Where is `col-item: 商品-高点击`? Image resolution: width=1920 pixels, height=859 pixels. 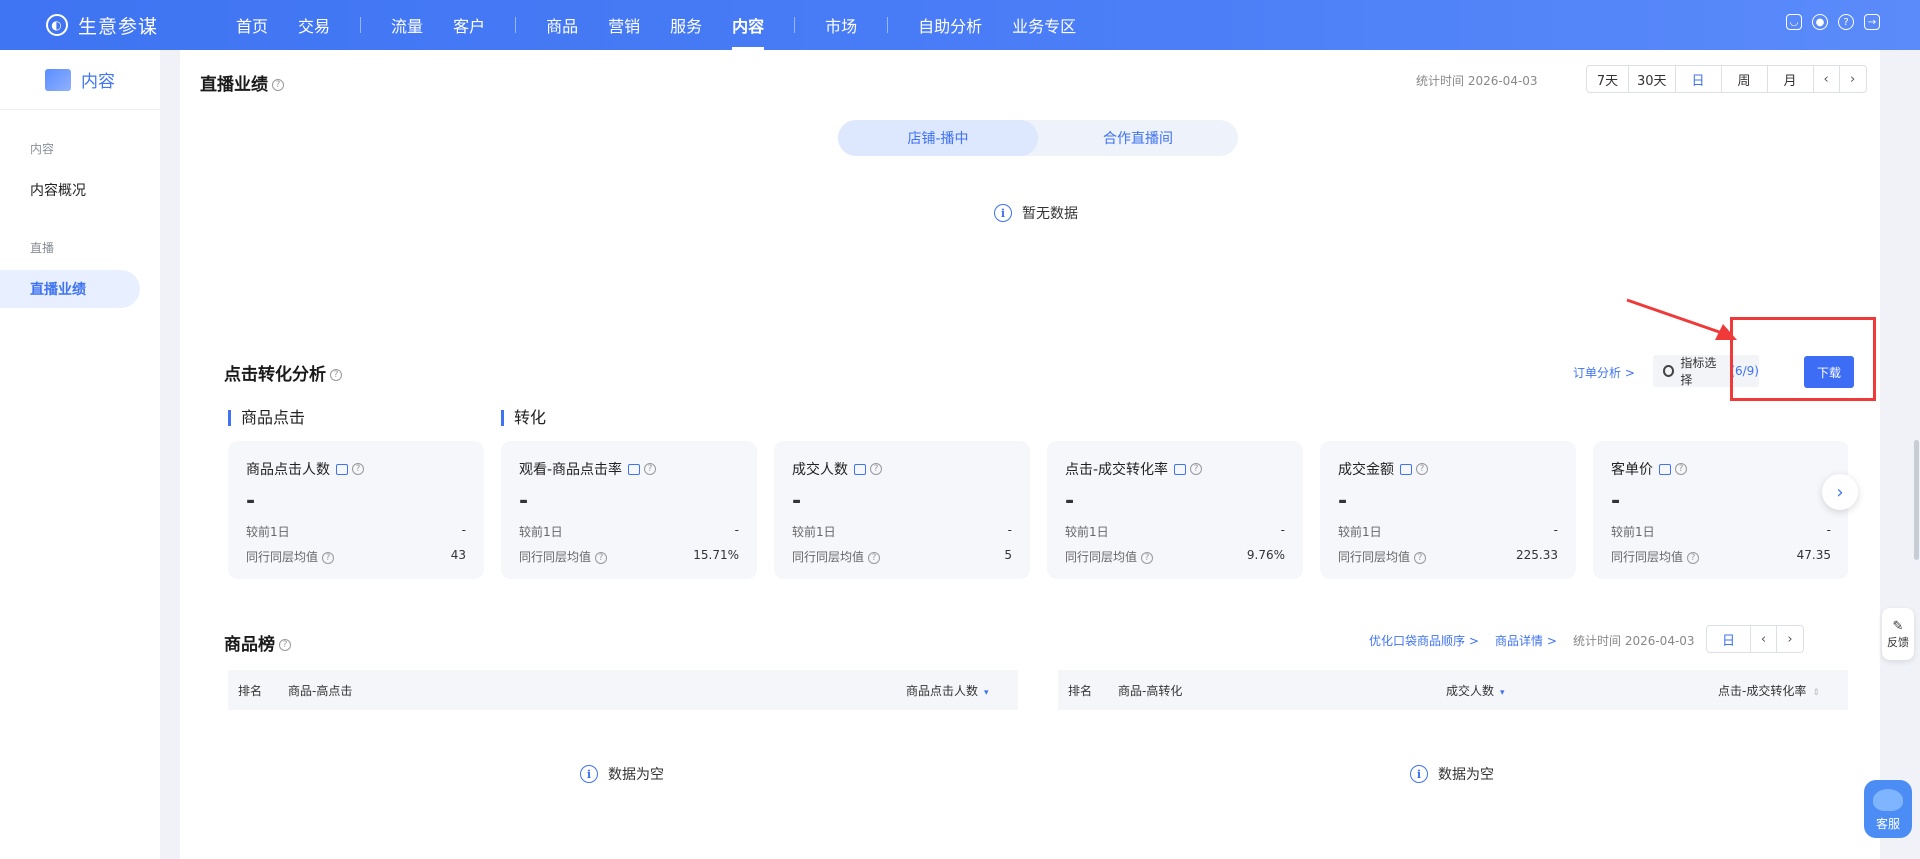
col-item: 商品-高点击 is located at coordinates (320, 690).